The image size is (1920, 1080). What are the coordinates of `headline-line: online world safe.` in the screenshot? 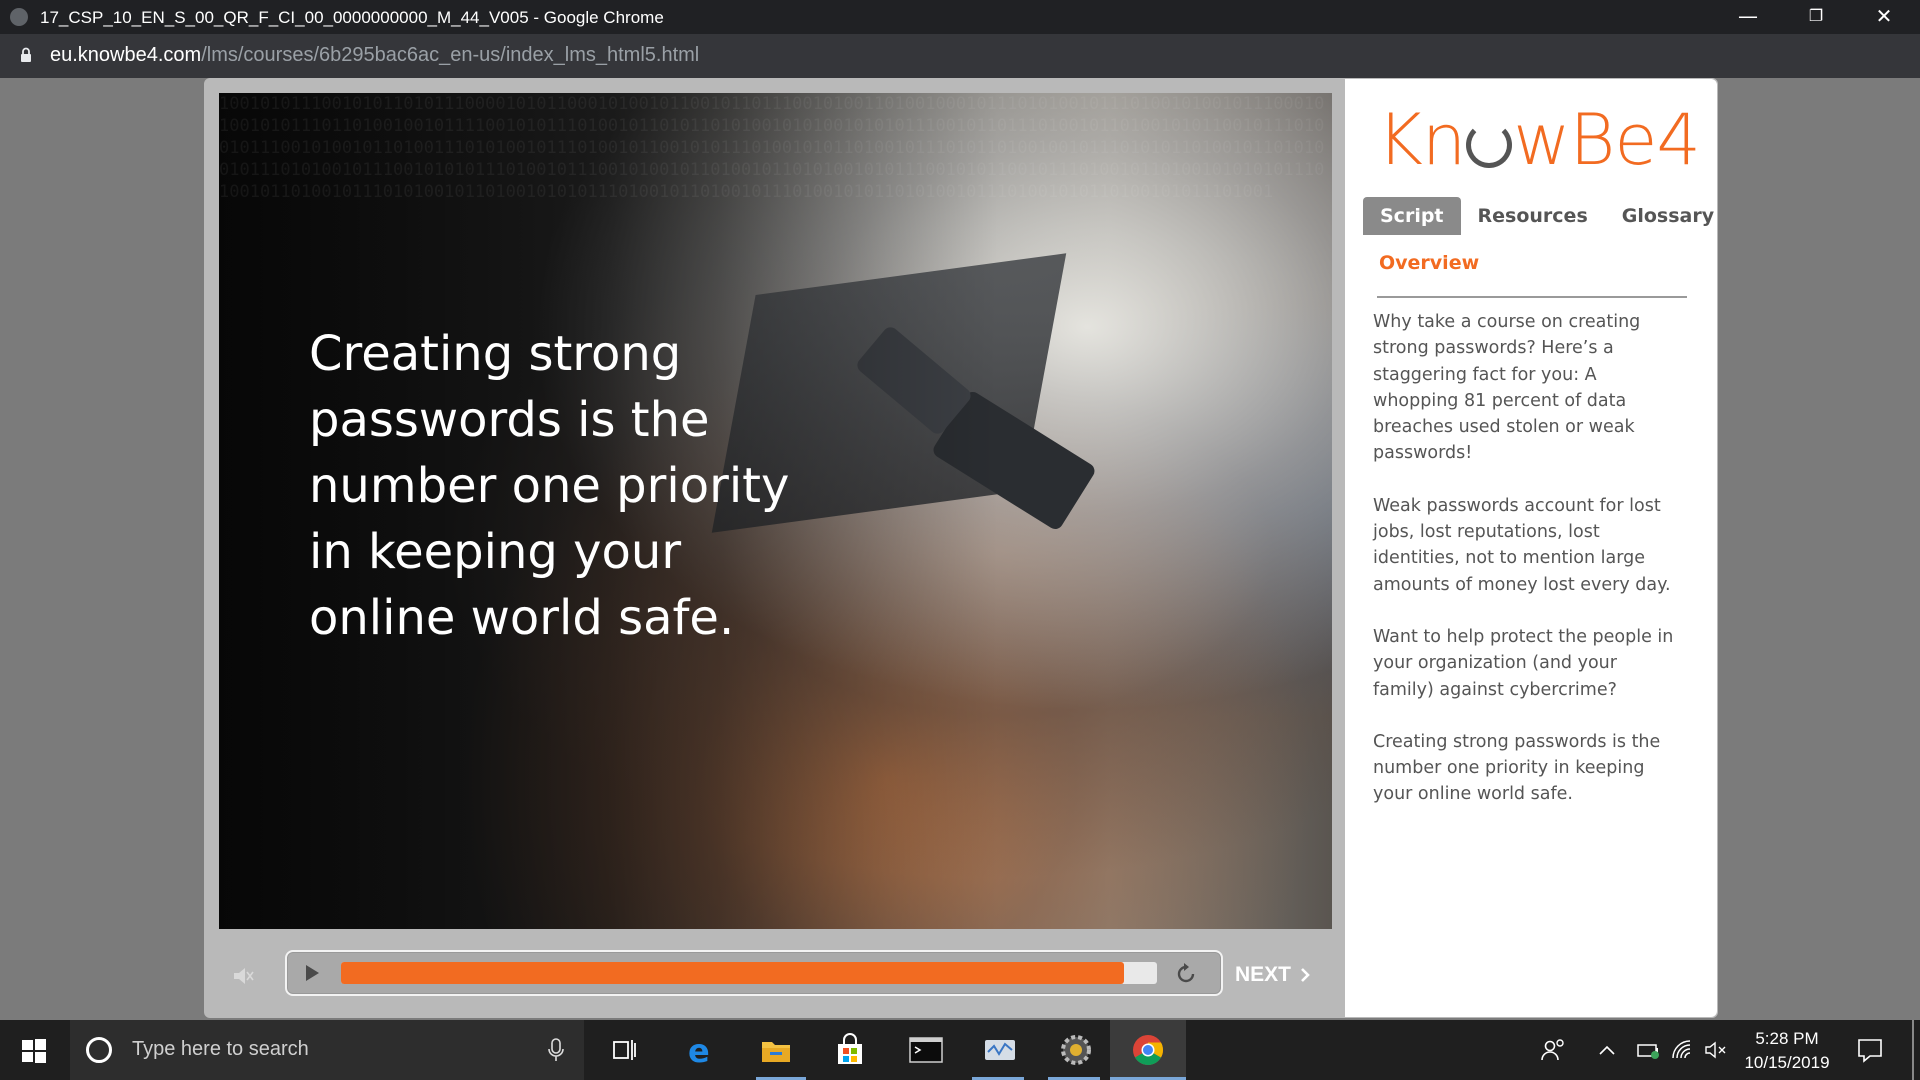 It's located at (522, 618).